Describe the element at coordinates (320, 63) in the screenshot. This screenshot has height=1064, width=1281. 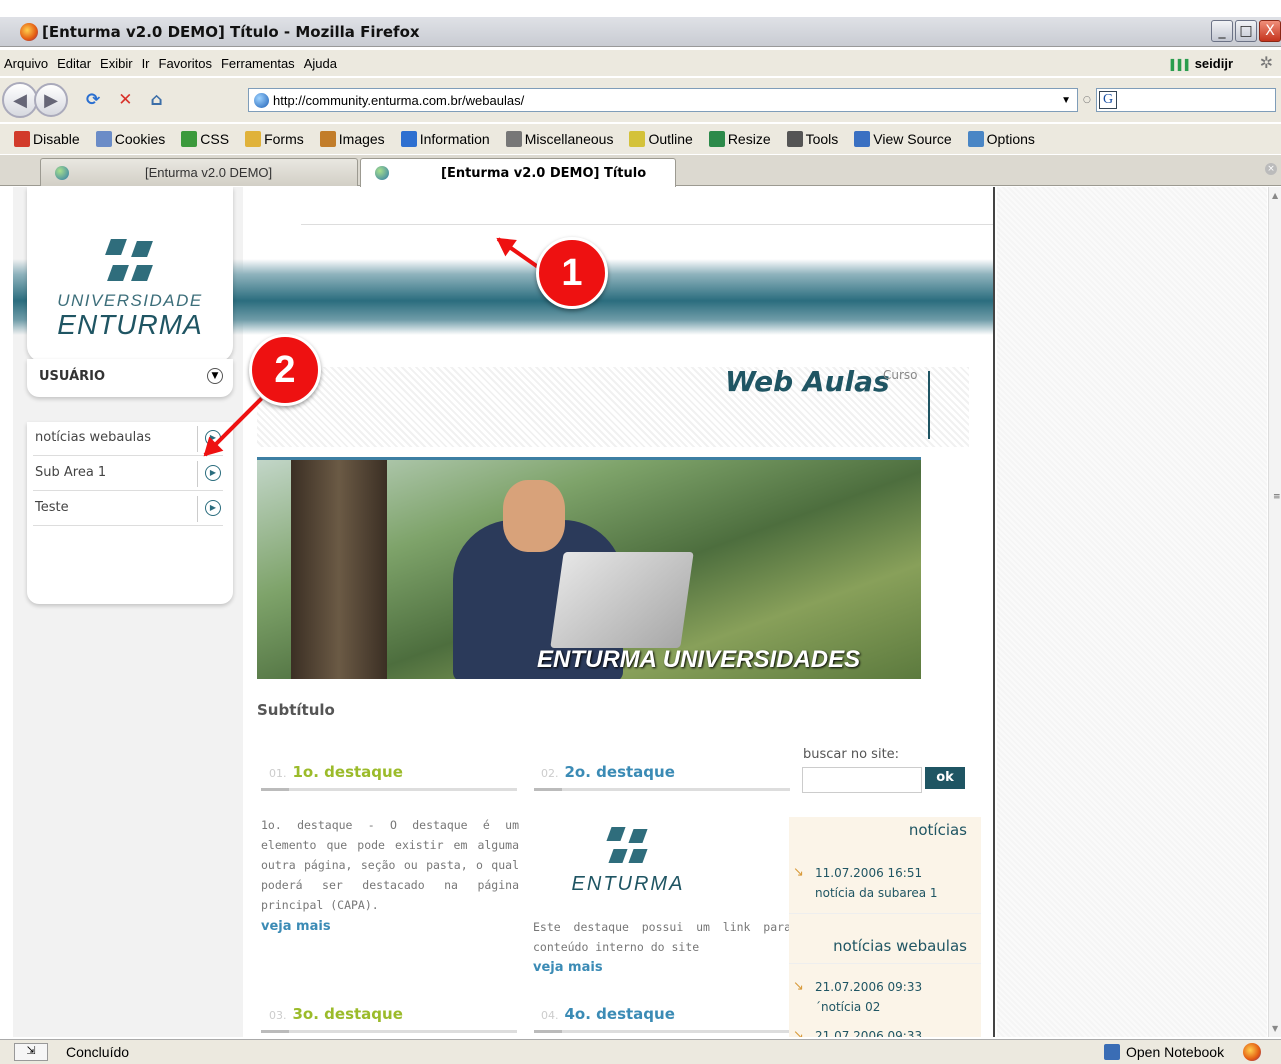
I see `menu-ajuda: Ajuda` at that location.